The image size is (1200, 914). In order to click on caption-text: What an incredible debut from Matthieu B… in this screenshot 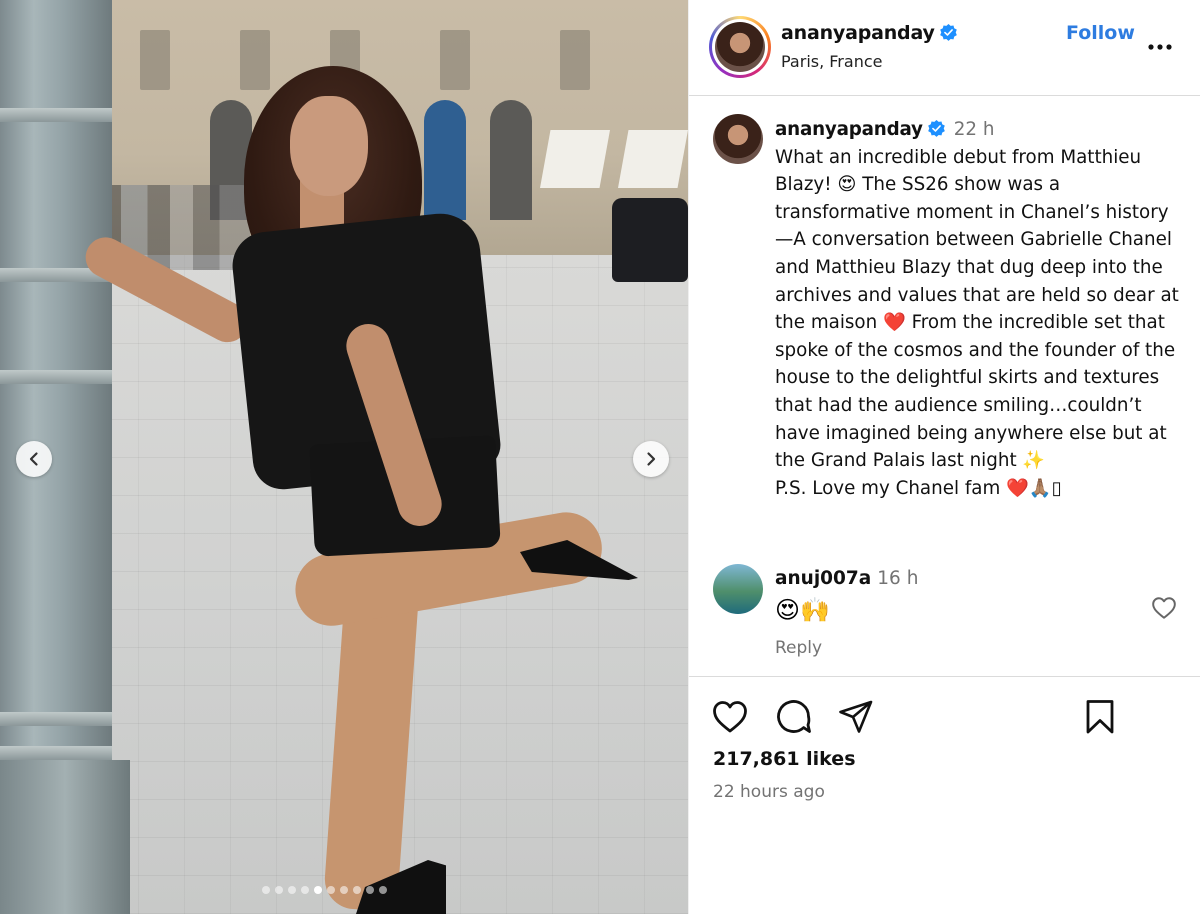, I will do `click(977, 322)`.